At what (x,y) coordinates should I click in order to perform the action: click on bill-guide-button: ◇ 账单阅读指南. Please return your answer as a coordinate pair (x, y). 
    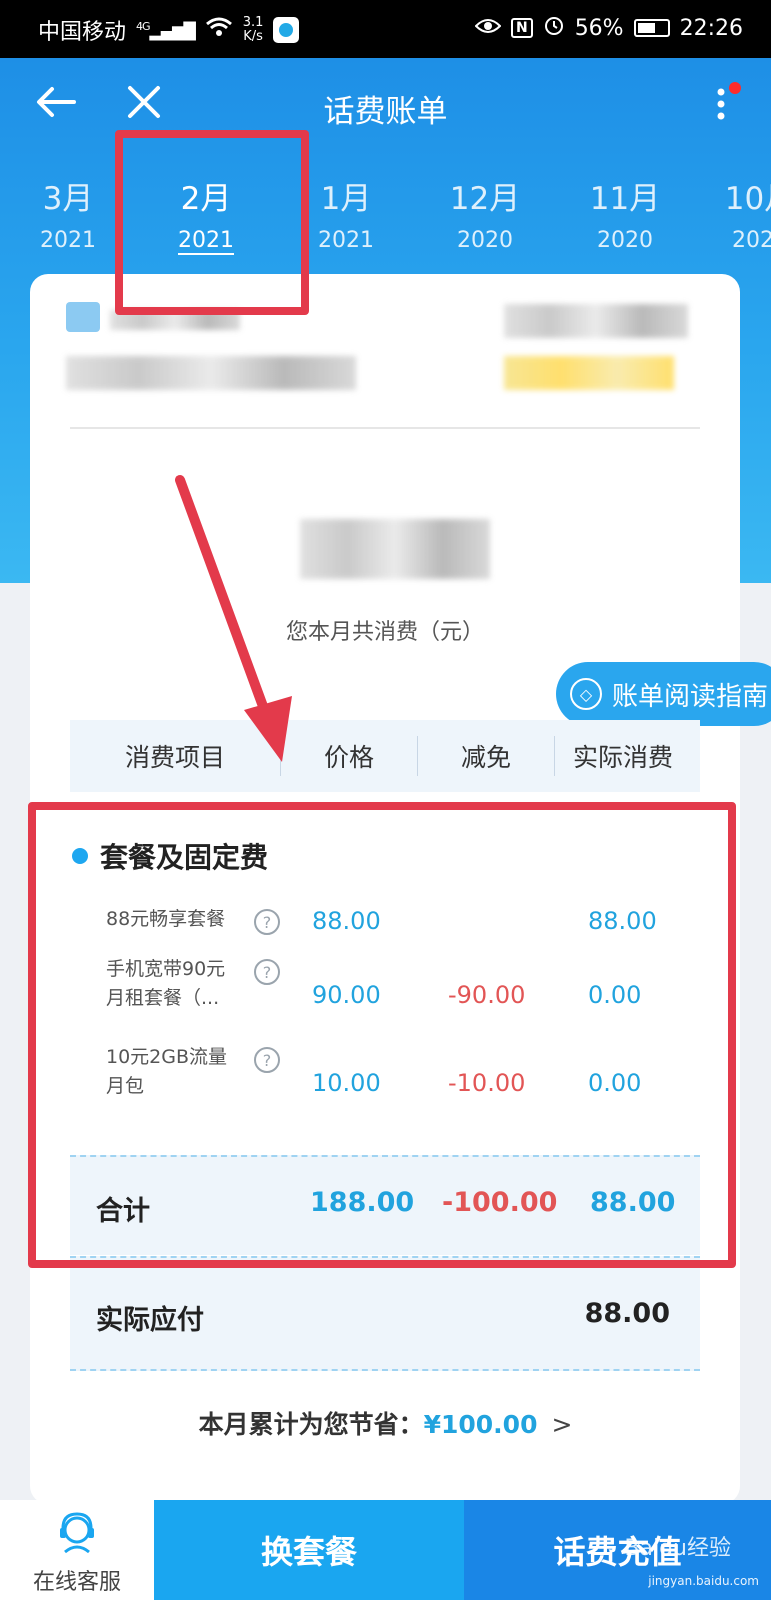
    Looking at the image, I should click on (663, 694).